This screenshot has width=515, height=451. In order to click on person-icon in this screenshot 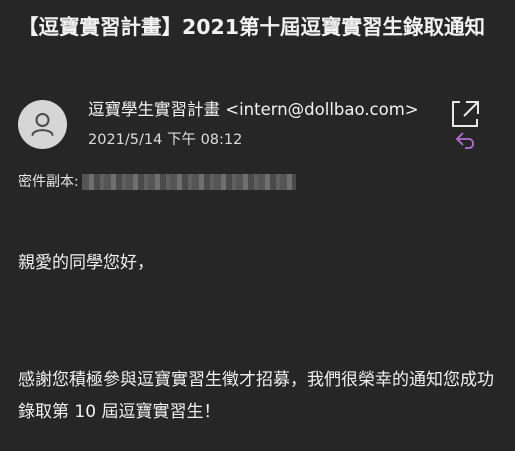, I will do `click(42, 124)`.